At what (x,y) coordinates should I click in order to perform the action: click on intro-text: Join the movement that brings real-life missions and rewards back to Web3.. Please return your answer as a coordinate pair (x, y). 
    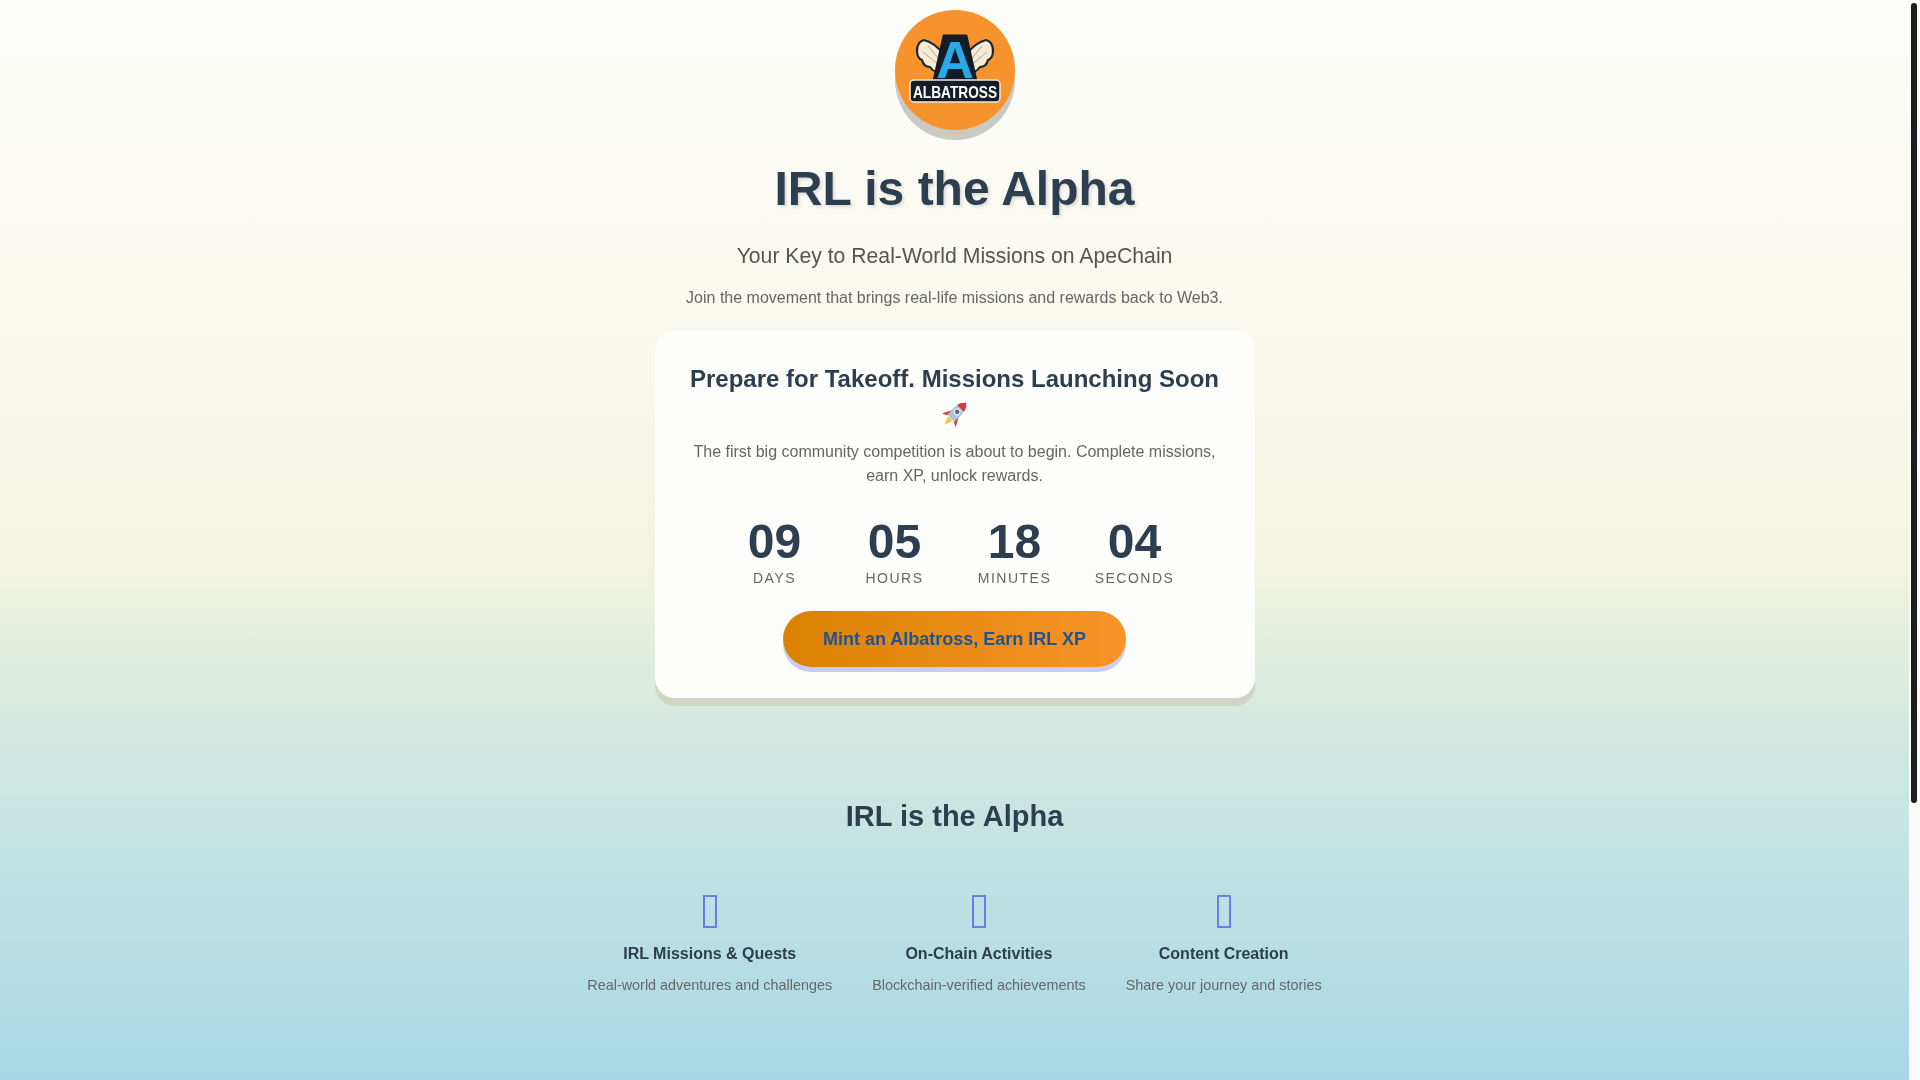
    Looking at the image, I should click on (954, 298).